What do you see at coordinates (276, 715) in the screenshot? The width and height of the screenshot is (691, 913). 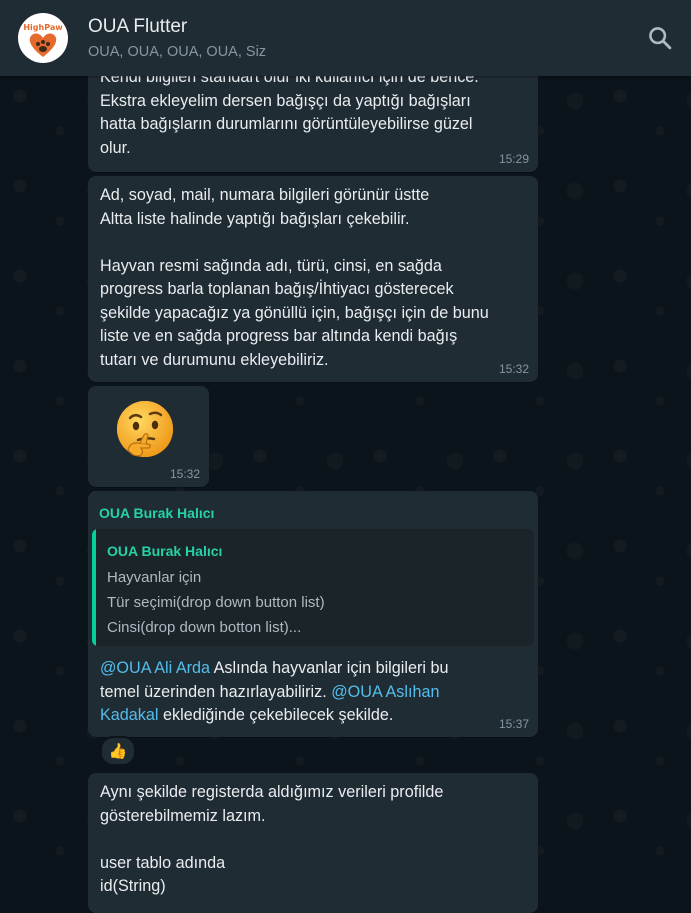 I see `message-text-part: eklediğinde çekebilecek şekilde.` at bounding box center [276, 715].